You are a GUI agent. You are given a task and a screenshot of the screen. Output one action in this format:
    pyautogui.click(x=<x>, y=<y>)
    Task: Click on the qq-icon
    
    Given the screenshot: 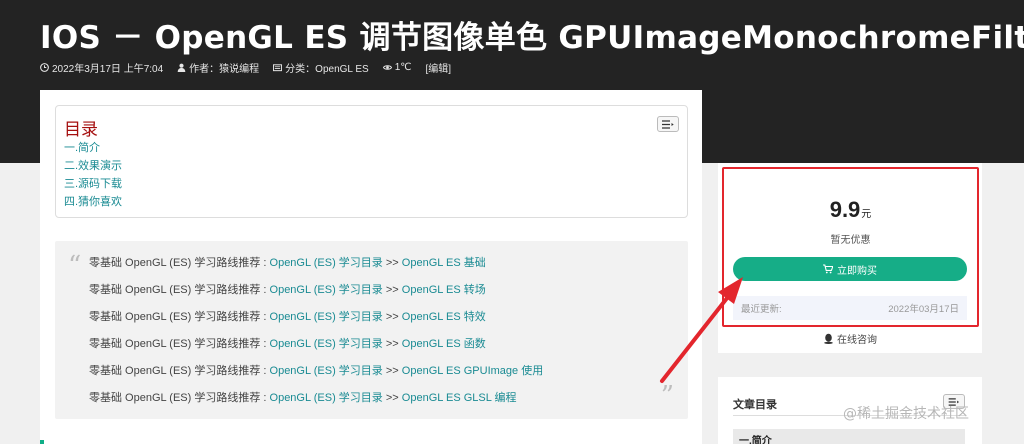 What is the action you would take?
    pyautogui.click(x=828, y=338)
    